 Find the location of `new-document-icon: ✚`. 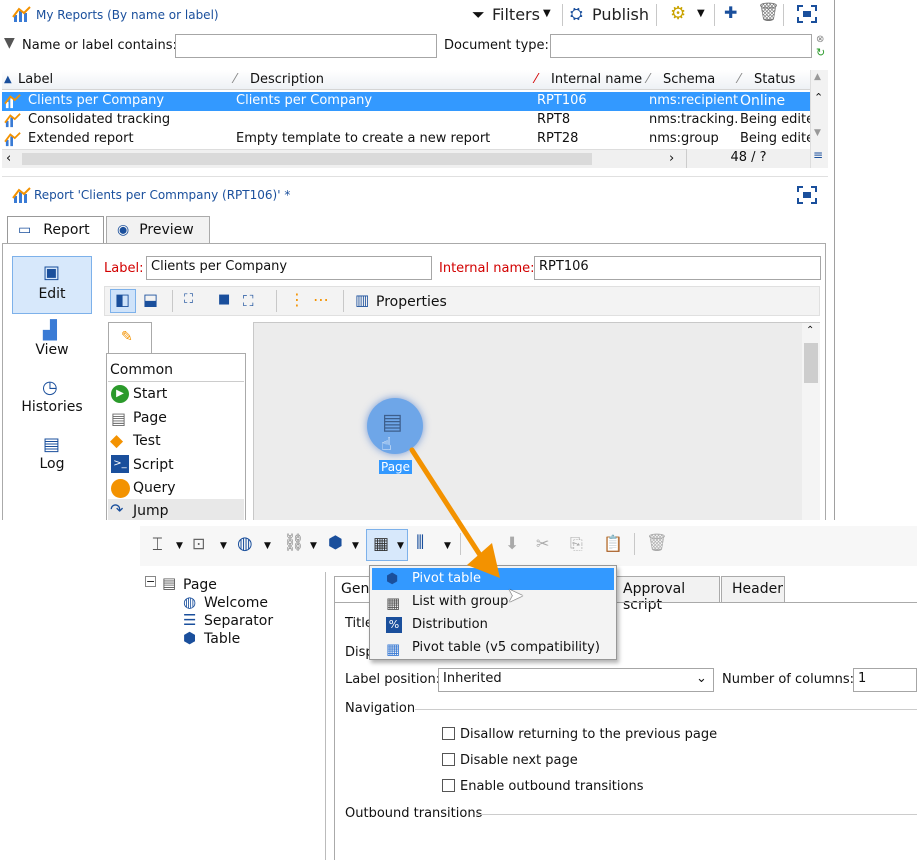

new-document-icon: ✚ is located at coordinates (730, 12).